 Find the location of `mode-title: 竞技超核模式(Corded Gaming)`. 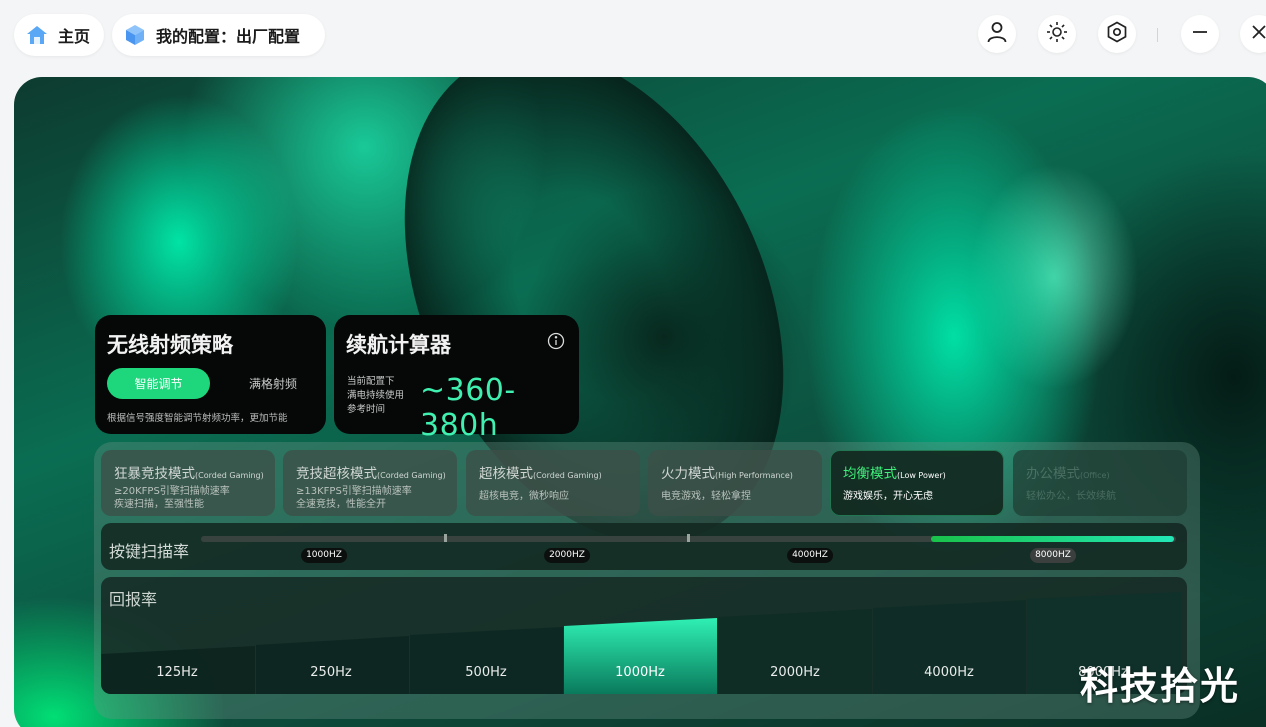

mode-title: 竞技超核模式(Corded Gaming) is located at coordinates (371, 474).